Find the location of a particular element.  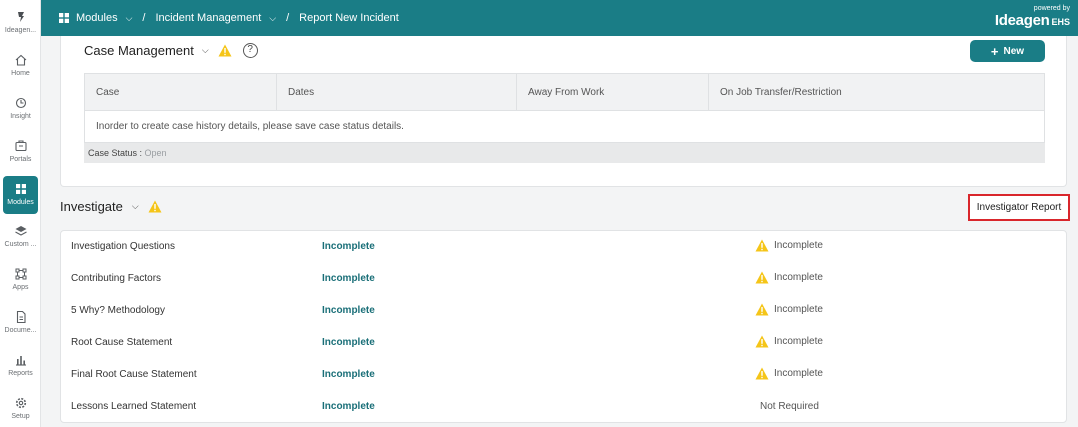

item-name: Contributing Factors is located at coordinates (116, 278).